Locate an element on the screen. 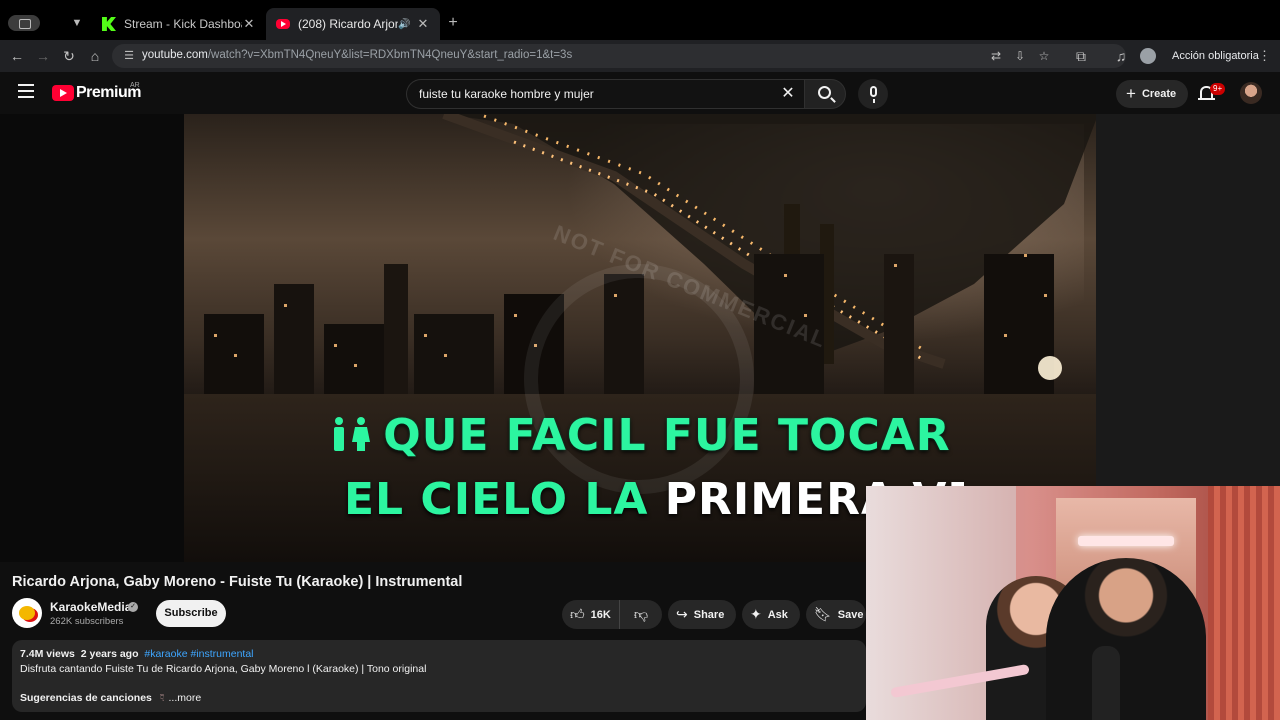  ask-button: ✦ Ask is located at coordinates (771, 614).